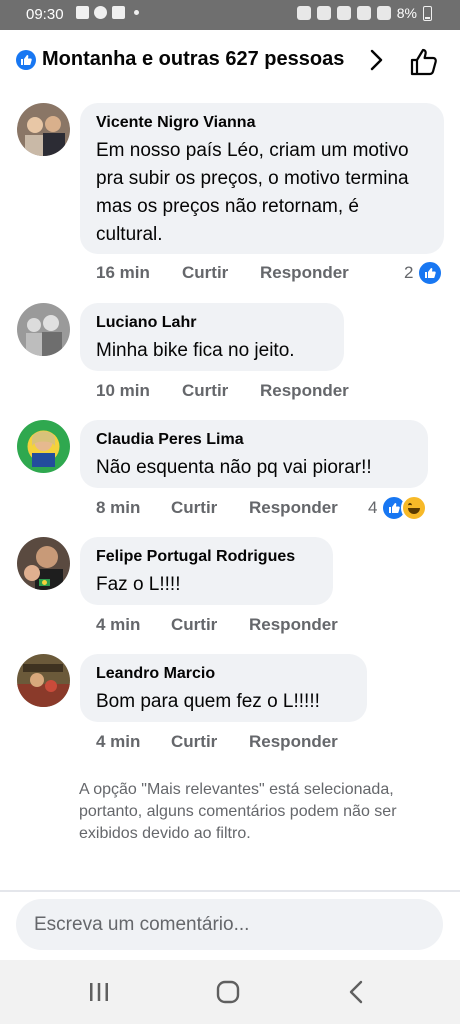 Image resolution: width=460 pixels, height=1024 pixels. I want to click on comment-actions: 8 min Curtir Responder, so click(217, 508).